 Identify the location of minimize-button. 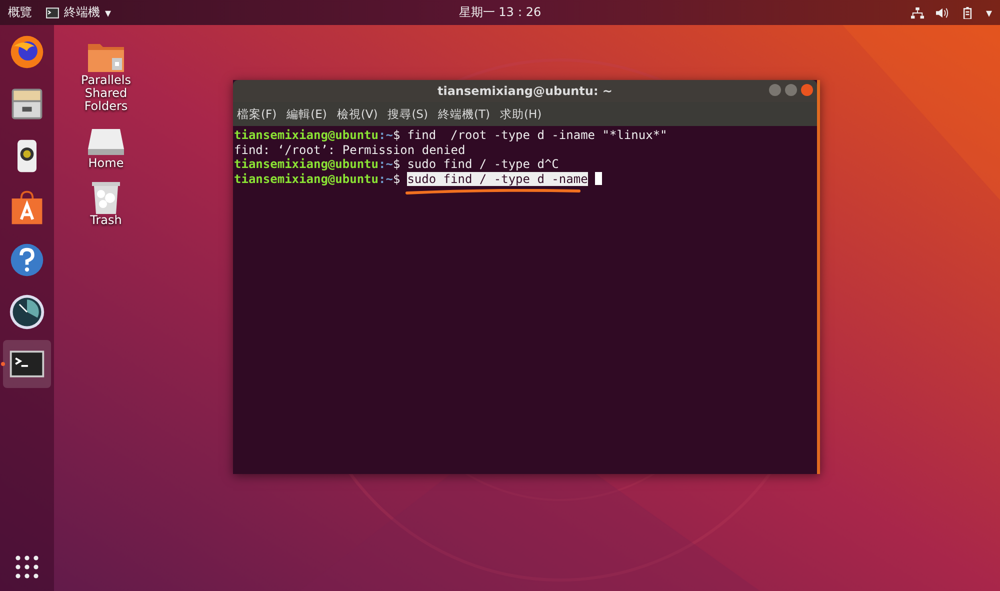
(775, 90).